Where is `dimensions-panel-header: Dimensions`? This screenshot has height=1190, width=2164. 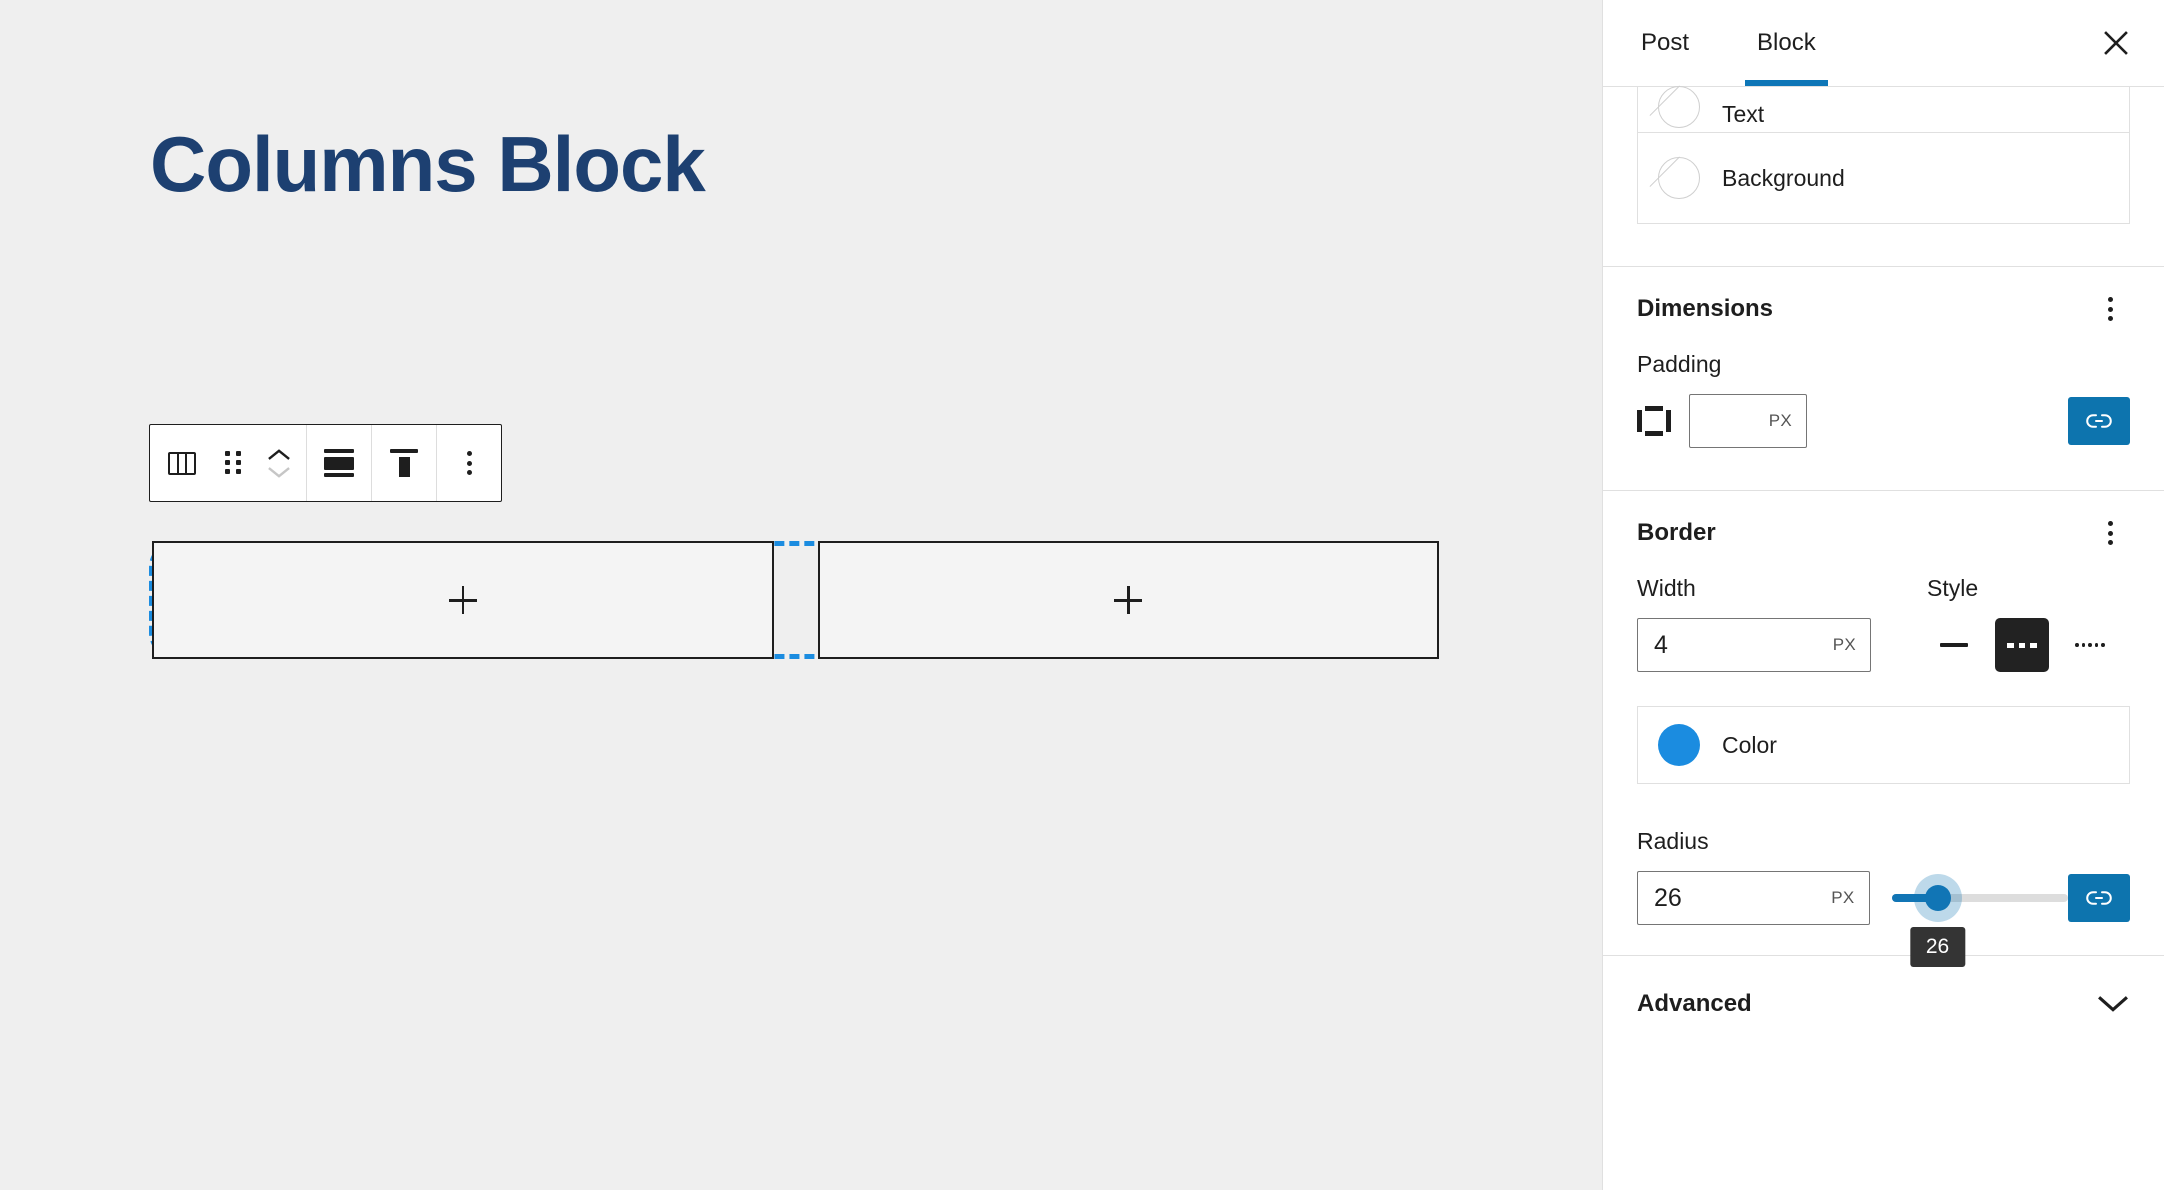 dimensions-panel-header: Dimensions is located at coordinates (1883, 309).